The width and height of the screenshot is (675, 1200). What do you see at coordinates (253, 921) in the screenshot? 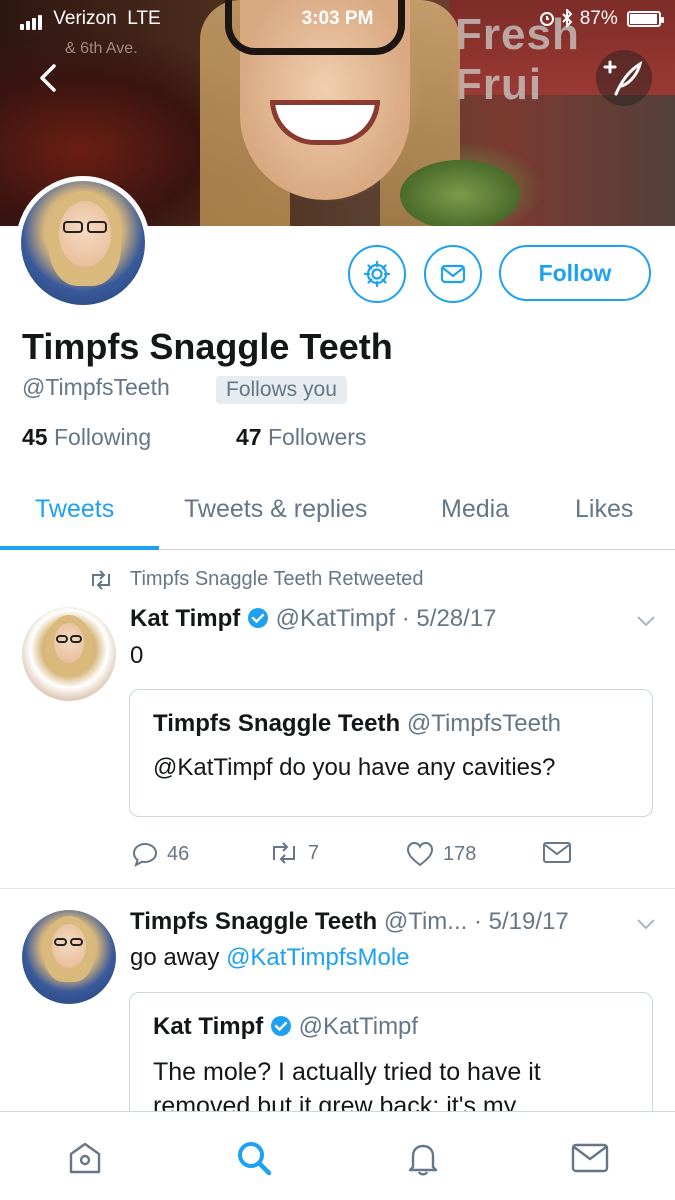
I see `tweet-author-name: Timpfs Snaggle Teeth` at bounding box center [253, 921].